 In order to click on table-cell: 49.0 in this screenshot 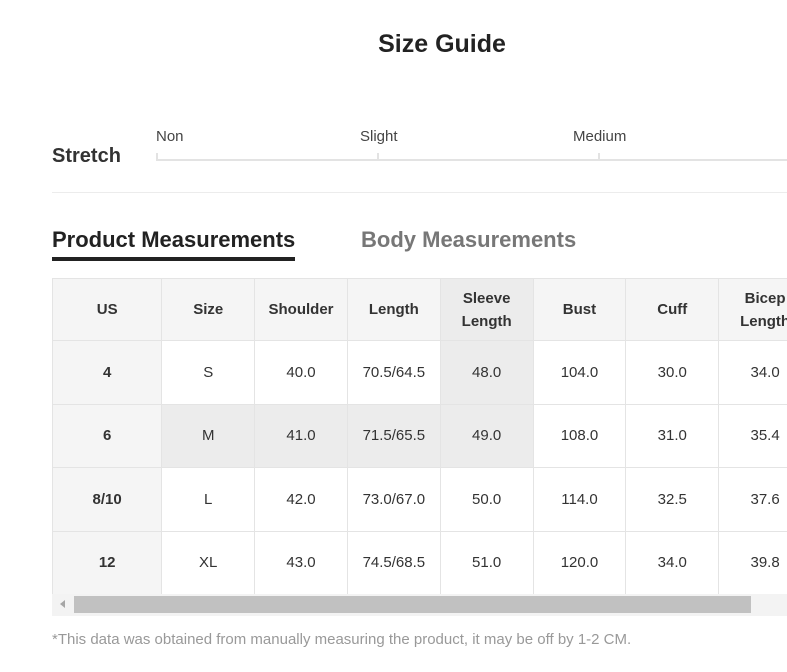, I will do `click(486, 435)`.